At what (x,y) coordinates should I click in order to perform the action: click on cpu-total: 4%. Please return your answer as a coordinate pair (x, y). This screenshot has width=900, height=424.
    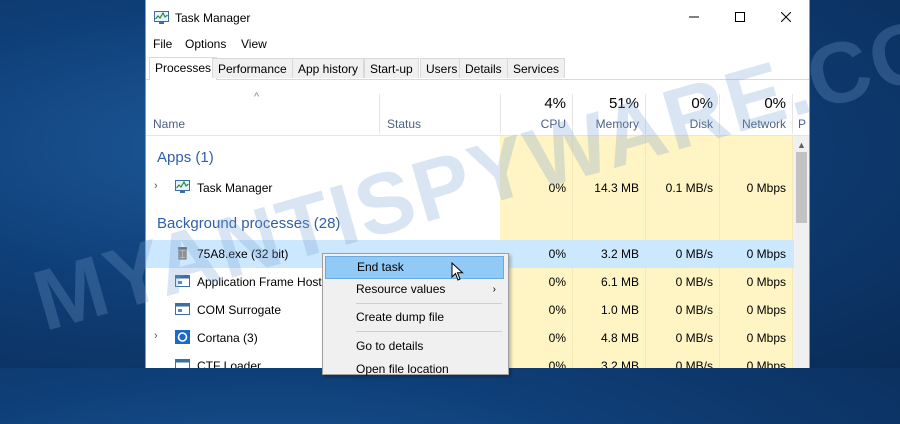
    Looking at the image, I should click on (555, 103).